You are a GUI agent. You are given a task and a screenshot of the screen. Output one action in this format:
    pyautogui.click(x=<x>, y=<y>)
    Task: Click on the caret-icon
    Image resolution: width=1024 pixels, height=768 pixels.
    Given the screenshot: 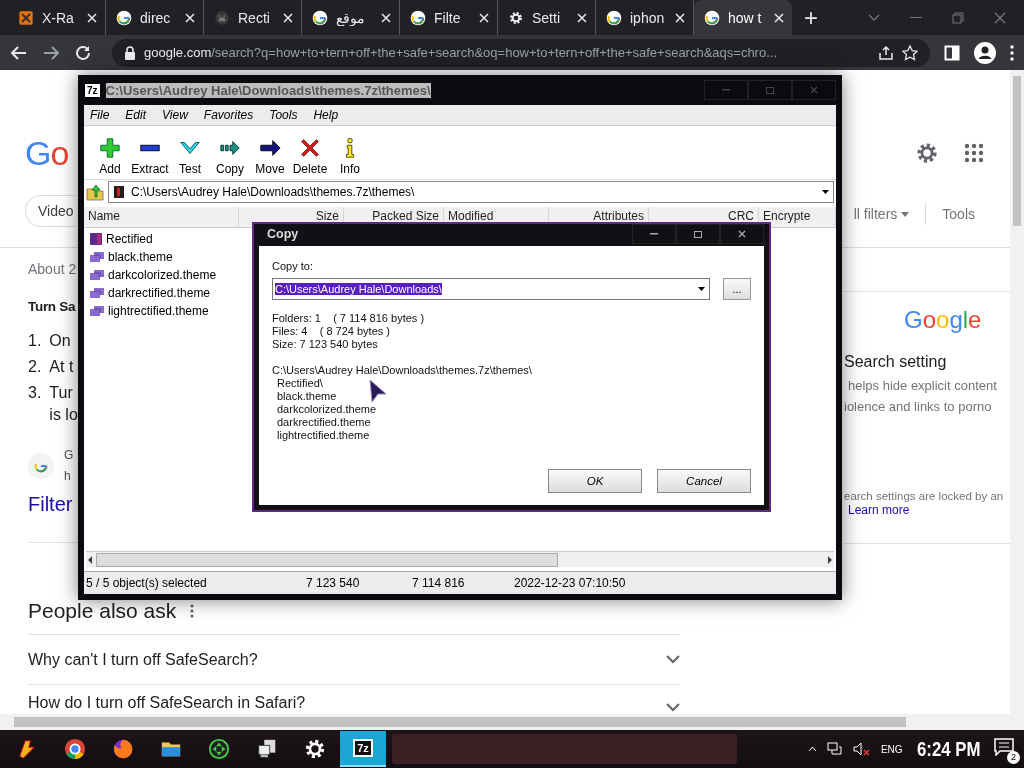 What is the action you would take?
    pyautogui.click(x=905, y=214)
    